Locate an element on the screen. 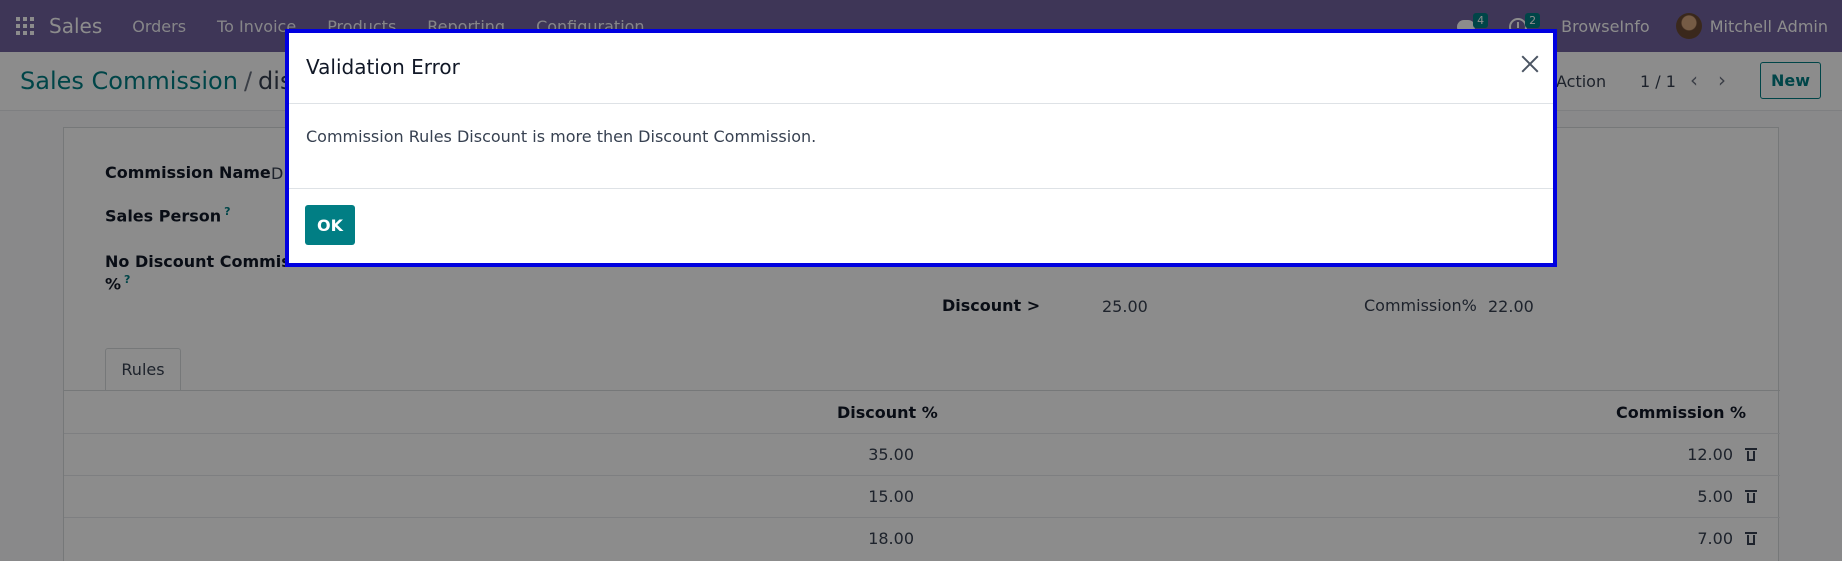  ok-button: OK is located at coordinates (330, 225).